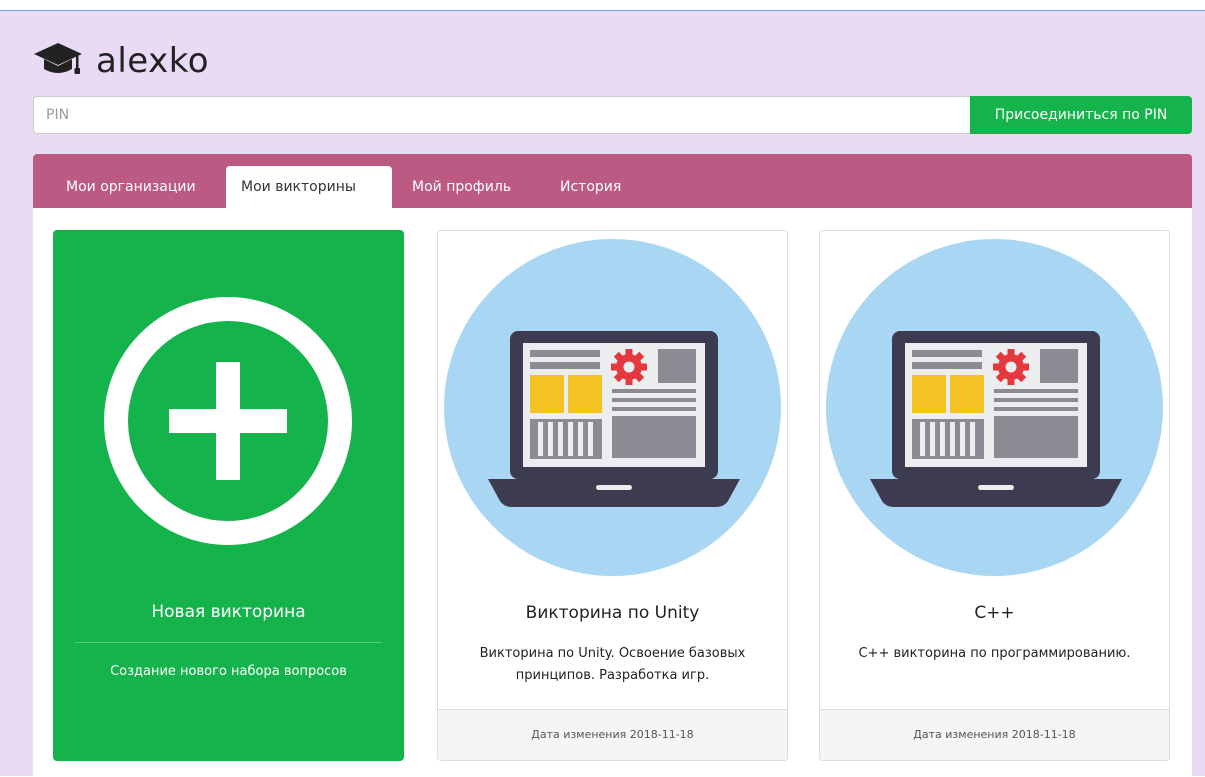 The image size is (1205, 777). What do you see at coordinates (131, 187) in the screenshot?
I see `tab-organizations: Мои организации` at bounding box center [131, 187].